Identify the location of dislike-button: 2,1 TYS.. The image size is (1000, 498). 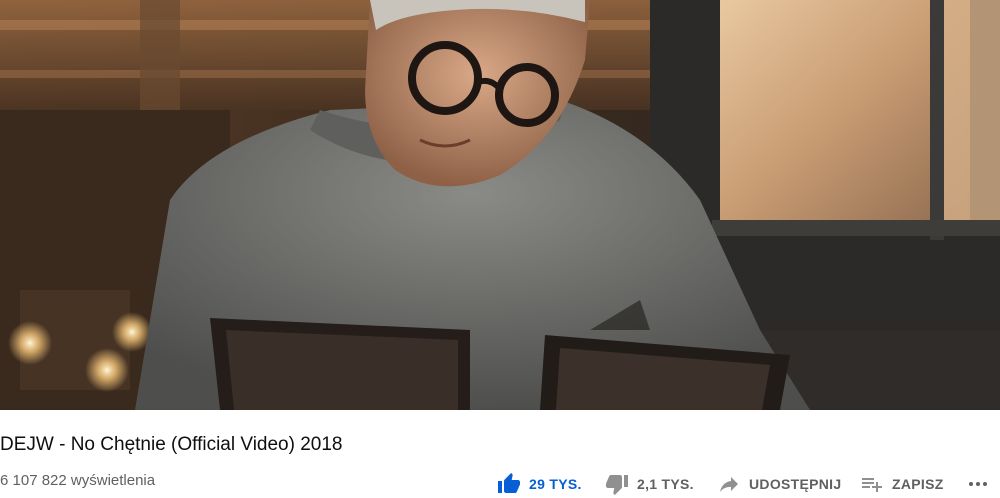
(649, 484).